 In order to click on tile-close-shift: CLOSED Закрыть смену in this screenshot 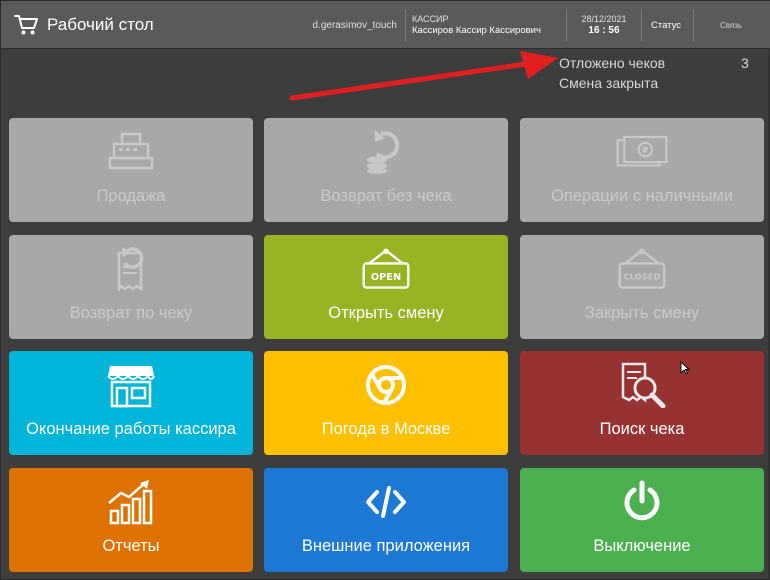, I will do `click(642, 287)`.